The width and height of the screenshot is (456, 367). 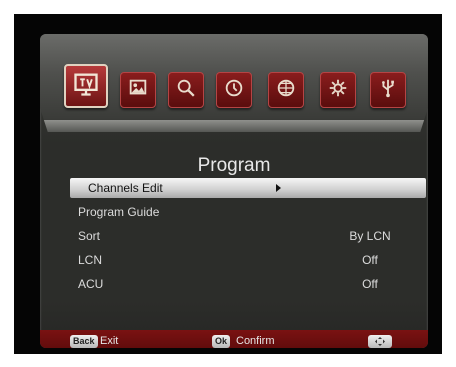 What do you see at coordinates (234, 339) in the screenshot?
I see `footer-help-bar: Back Exit Ok Confirm` at bounding box center [234, 339].